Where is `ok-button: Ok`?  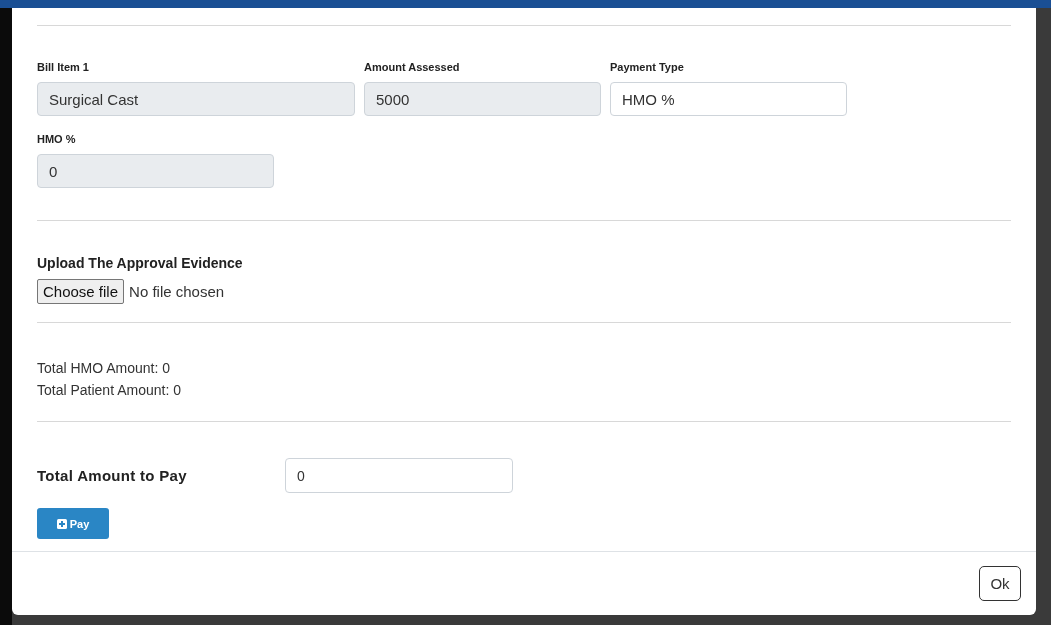
ok-button: Ok is located at coordinates (1000, 583).